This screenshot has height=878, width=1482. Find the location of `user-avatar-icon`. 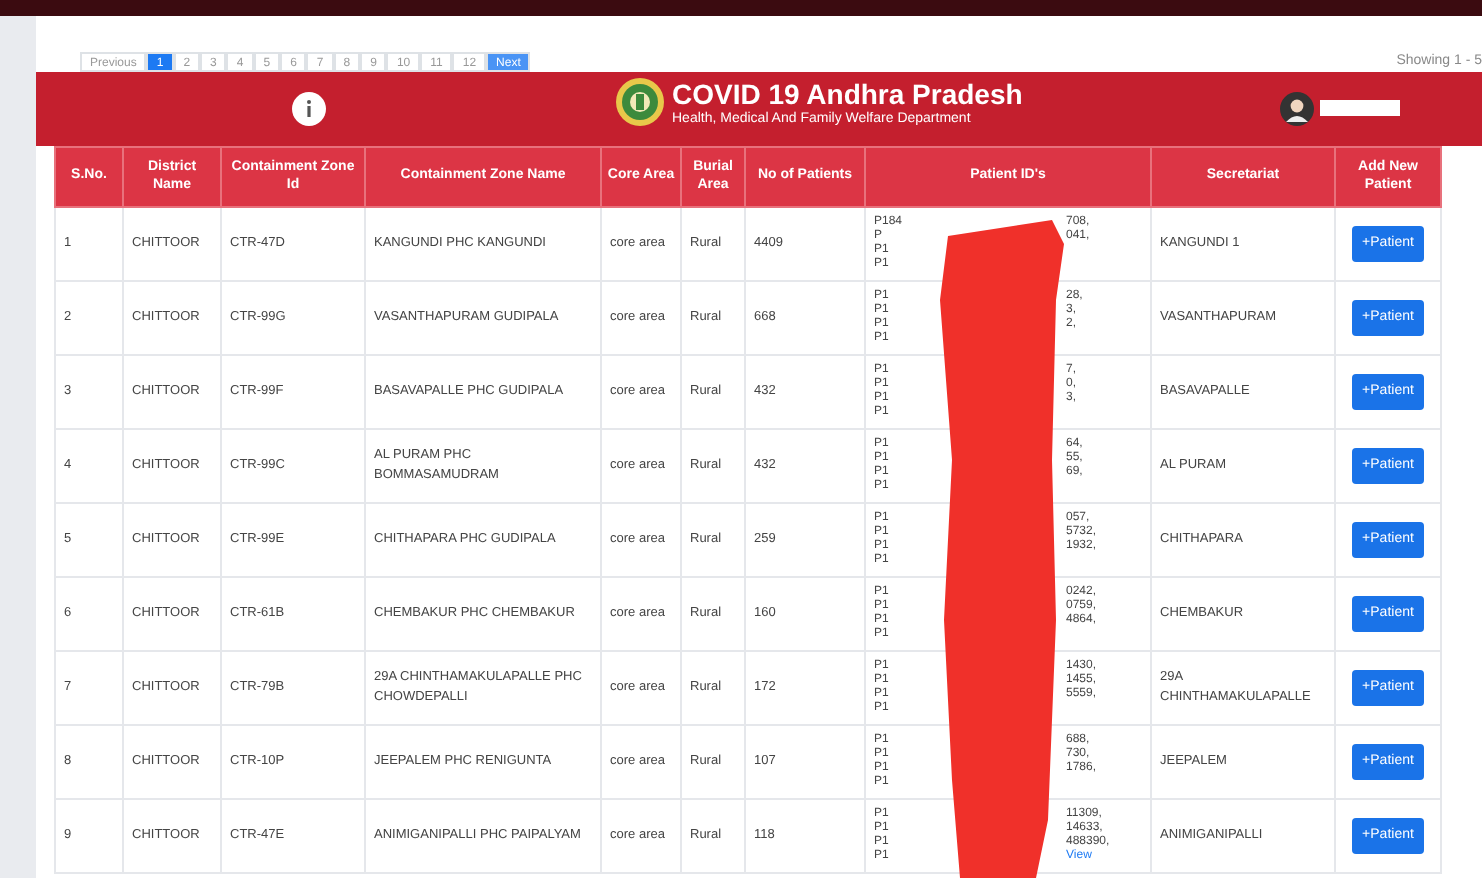

user-avatar-icon is located at coordinates (1297, 109).